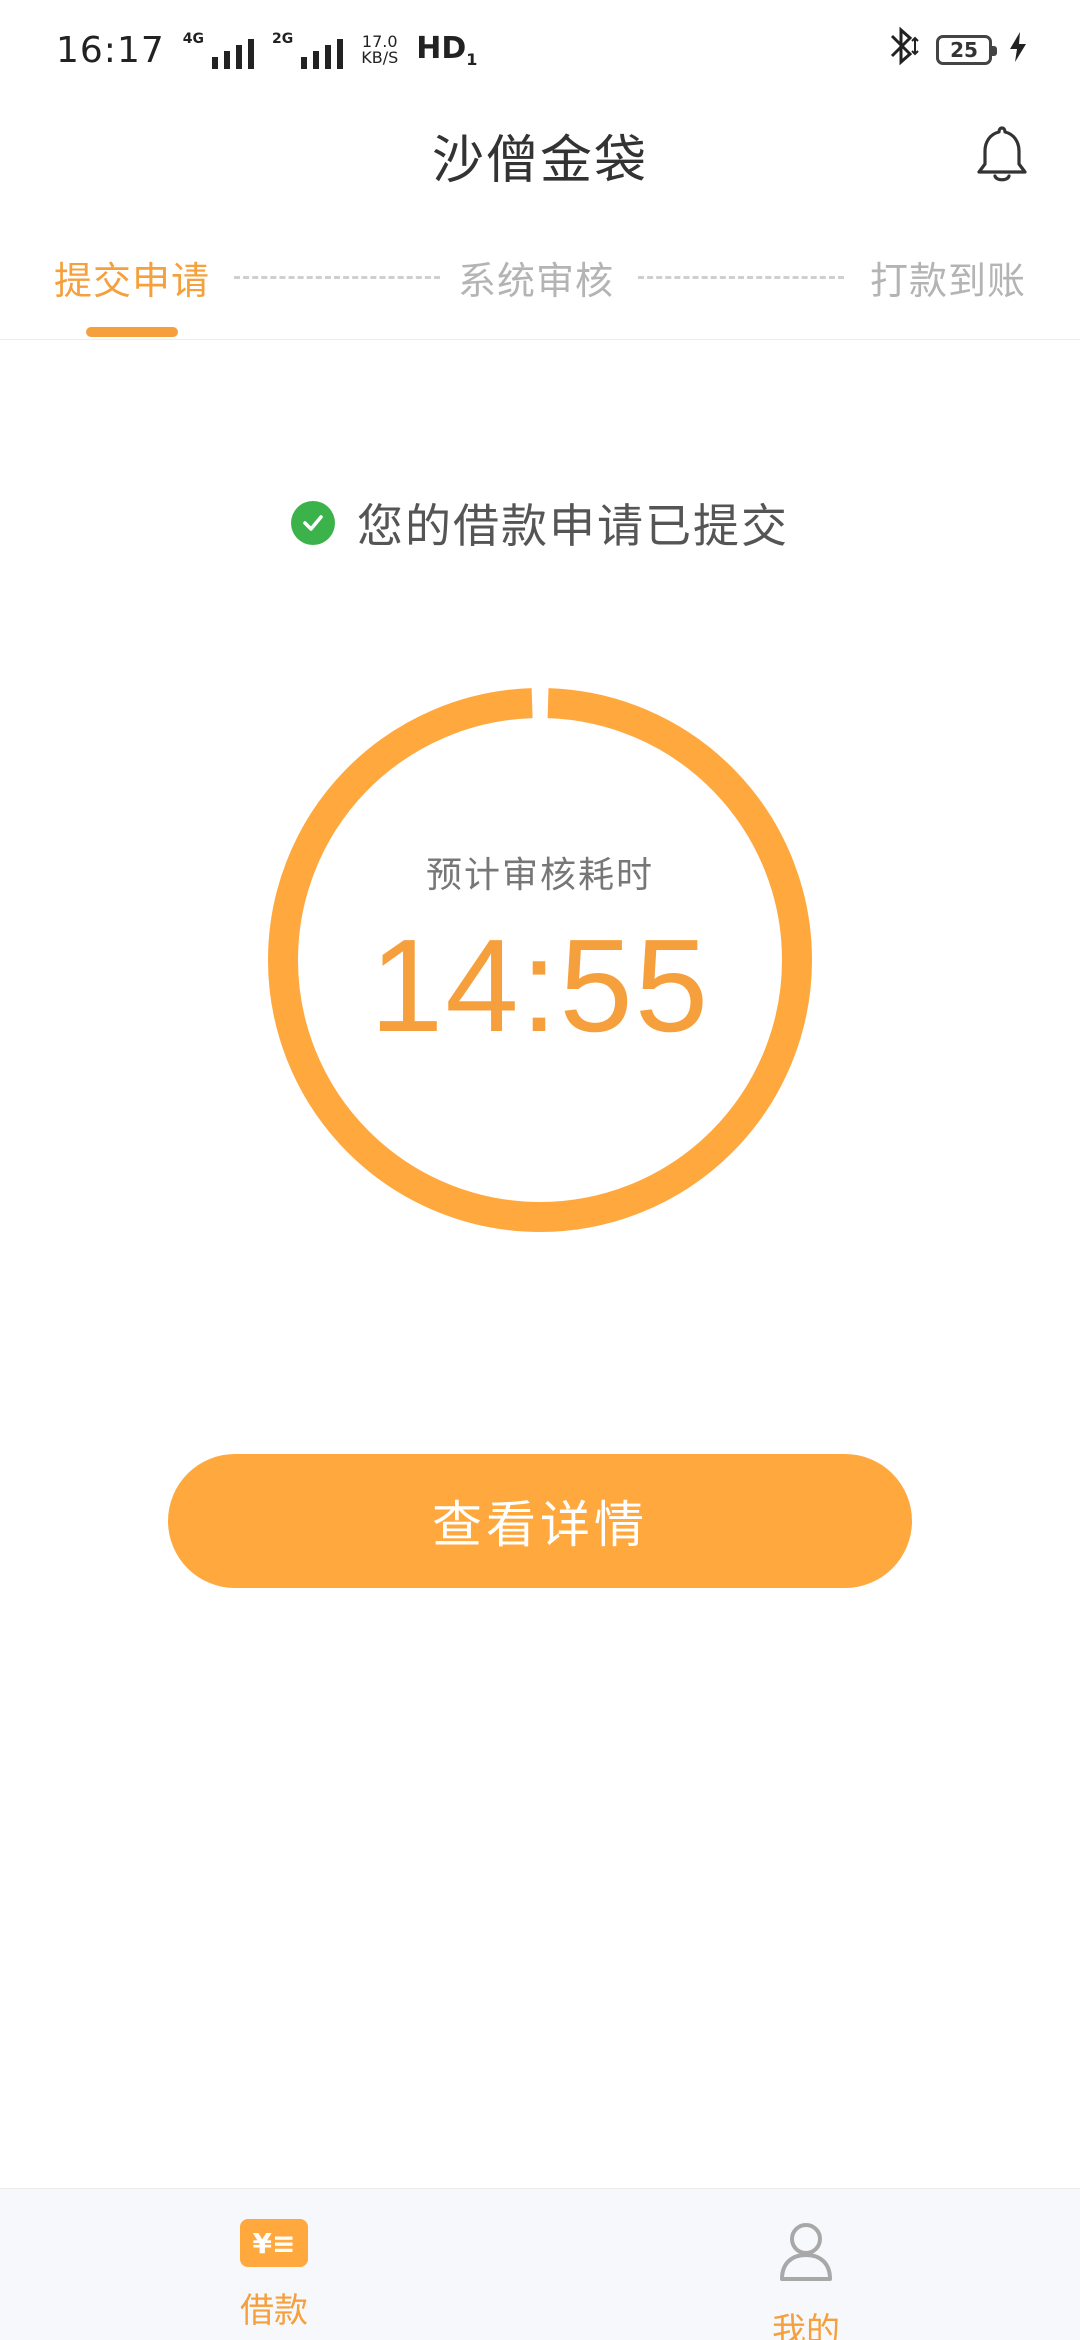  What do you see at coordinates (193, 39) in the screenshot?
I see `network-type-1: 4G` at bounding box center [193, 39].